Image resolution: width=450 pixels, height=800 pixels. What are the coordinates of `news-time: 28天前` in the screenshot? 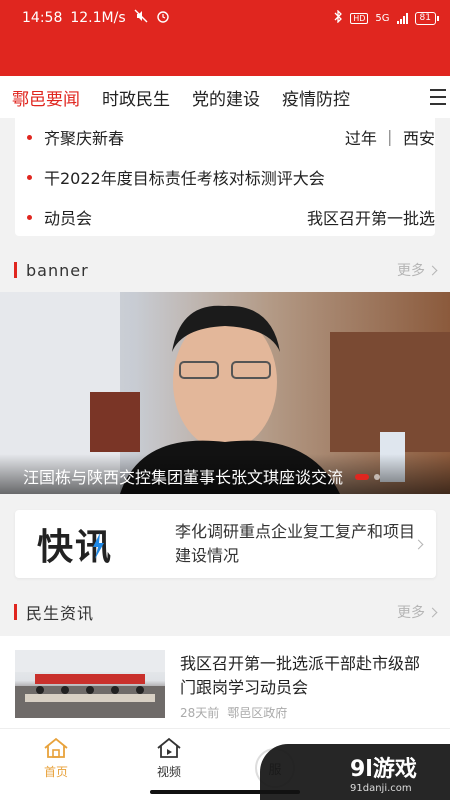 It's located at (200, 713).